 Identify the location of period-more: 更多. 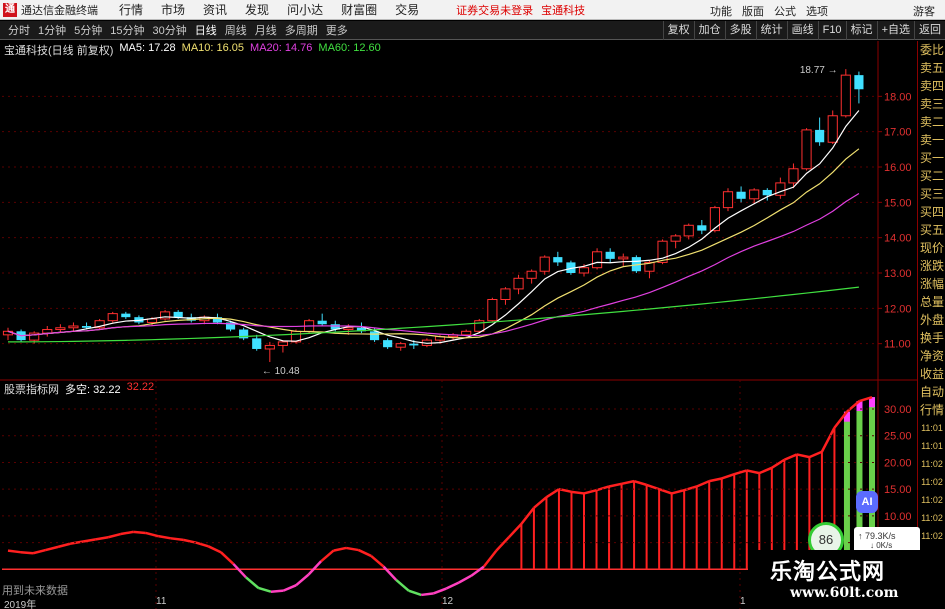
(337, 30).